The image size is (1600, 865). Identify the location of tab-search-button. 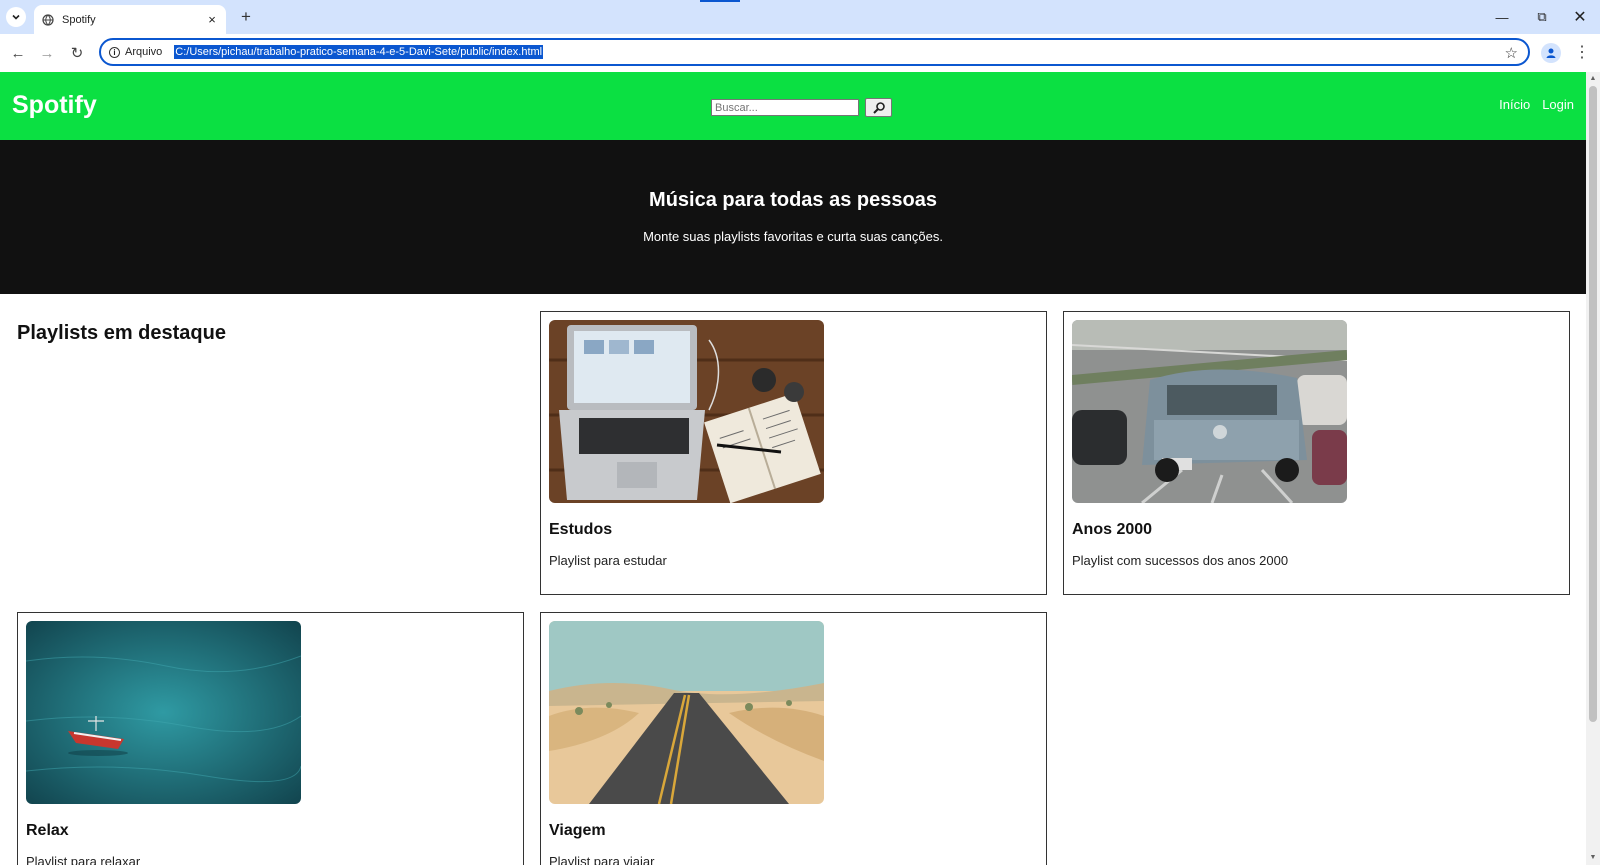
(16, 17).